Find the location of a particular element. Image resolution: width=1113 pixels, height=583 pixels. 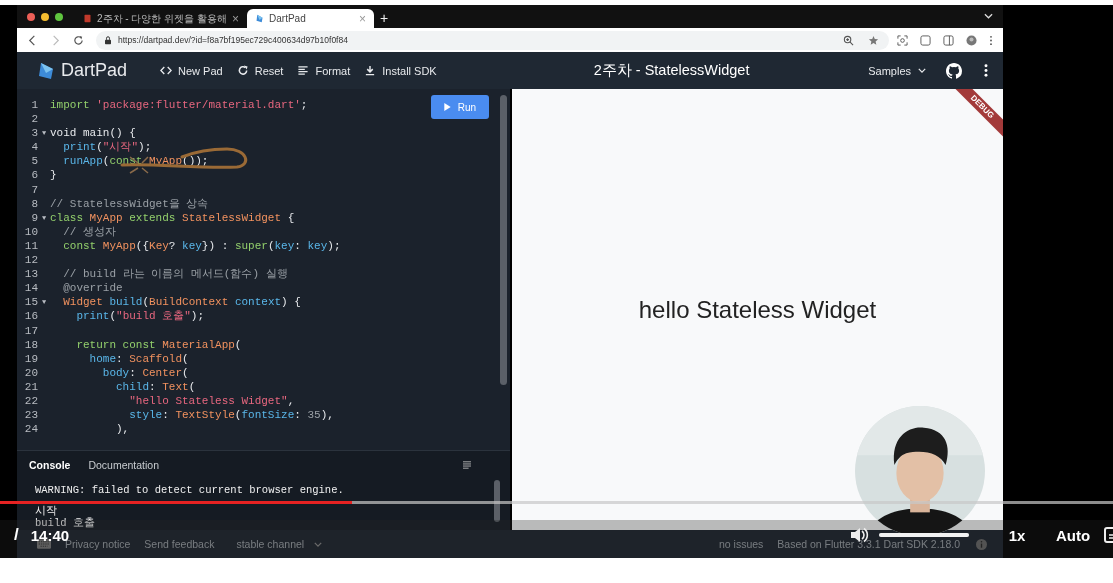

toolbar-button: Format is located at coordinates (324, 70).